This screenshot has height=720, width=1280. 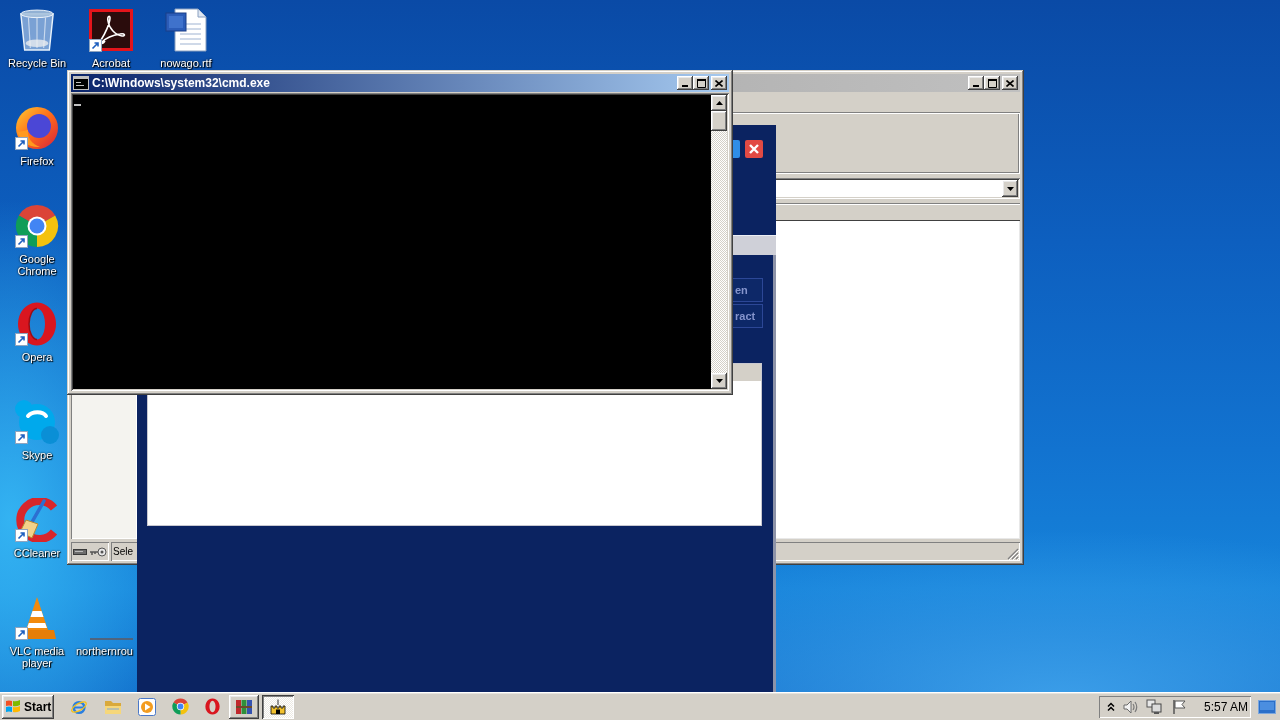 I want to click on icon-label: nowago.rtf, so click(x=186, y=63).